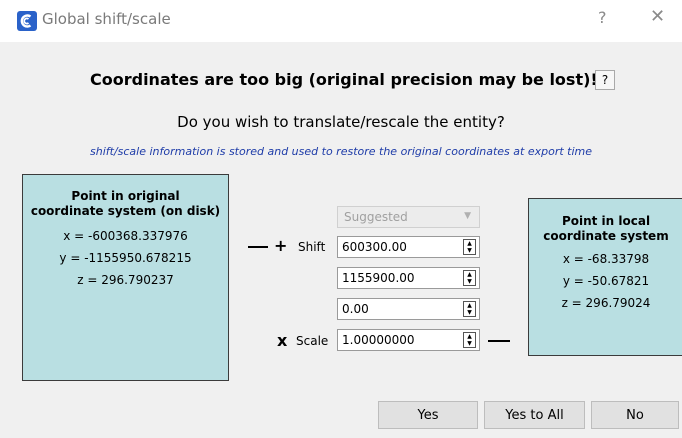 This screenshot has width=682, height=438. I want to click on local-y: y = -50.67821, so click(606, 281).